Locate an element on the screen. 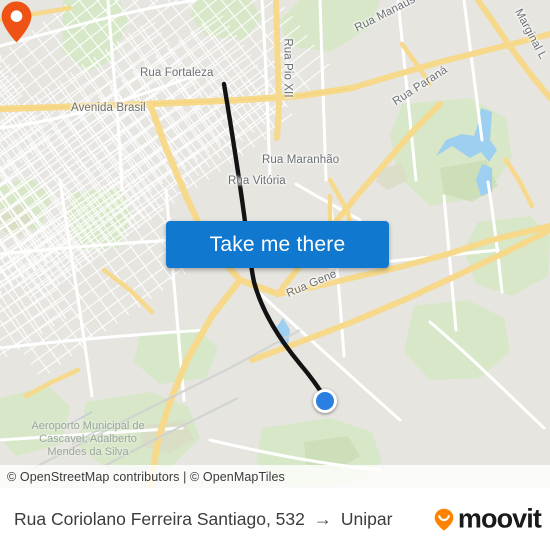  moovit-logo: moovit is located at coordinates (486, 519).